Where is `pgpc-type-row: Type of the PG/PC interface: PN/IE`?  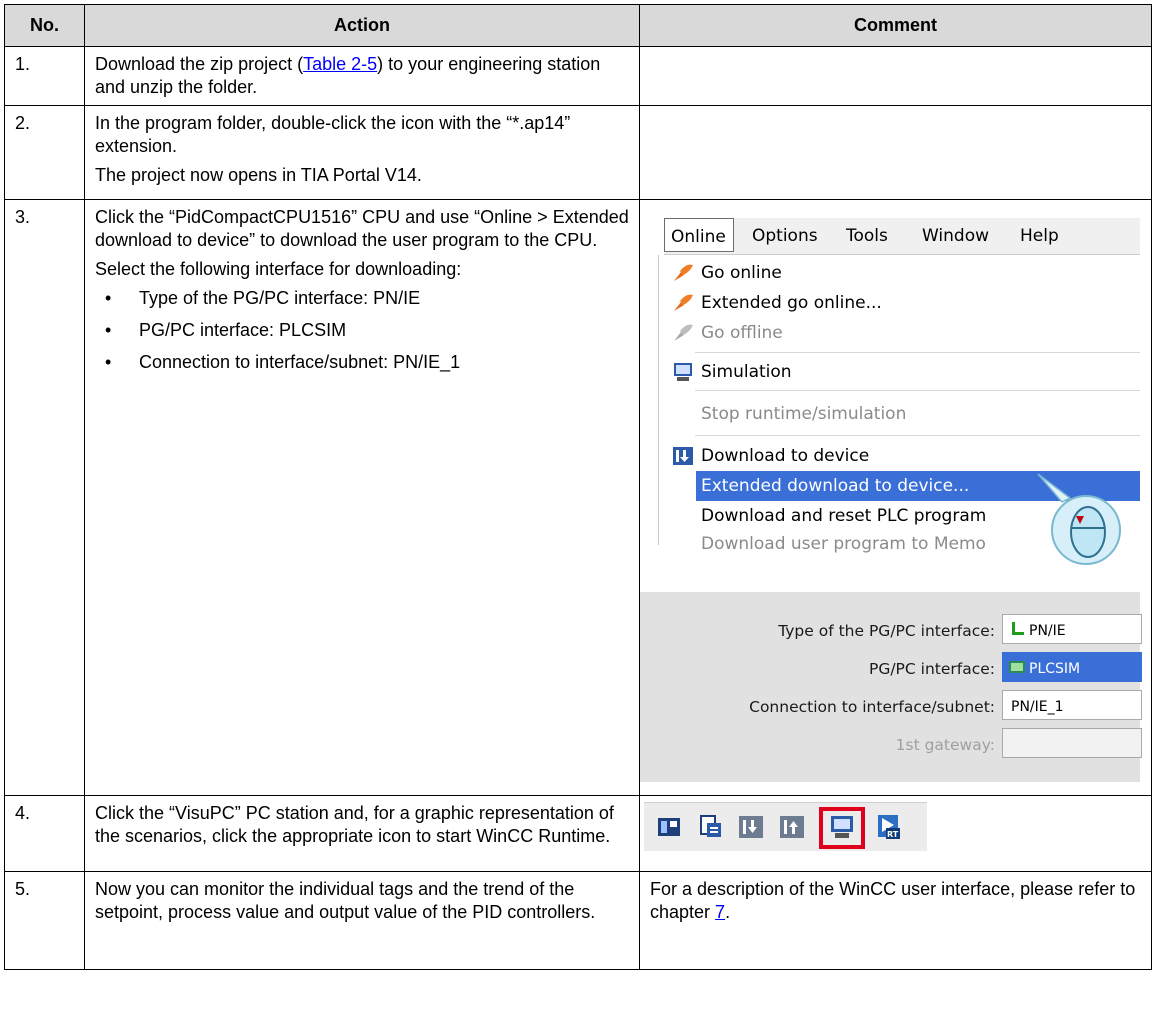
pgpc-type-row: Type of the PG/PC interface: PN/IE is located at coordinates (891, 629).